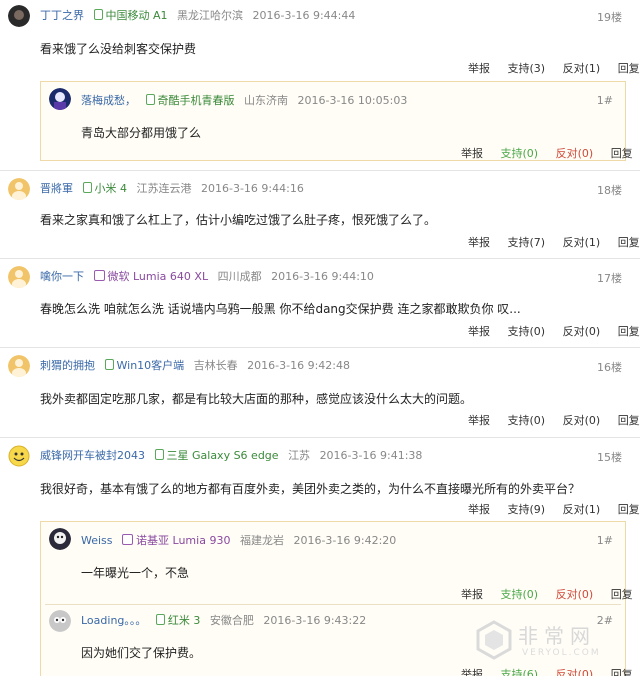  Describe the element at coordinates (62, 276) in the screenshot. I see `username-link: 噙你一下` at that location.